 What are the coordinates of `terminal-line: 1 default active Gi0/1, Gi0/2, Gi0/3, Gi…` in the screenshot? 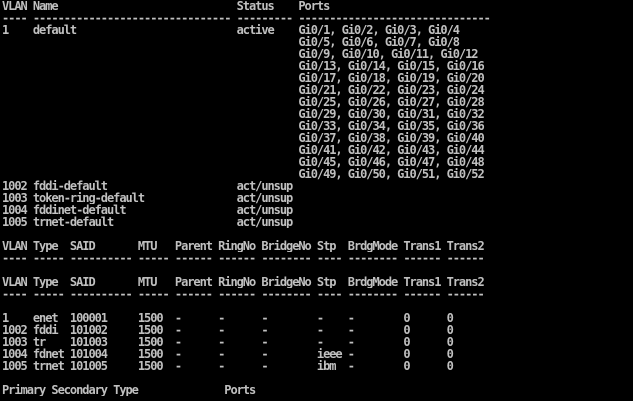 It's located at (231, 30).